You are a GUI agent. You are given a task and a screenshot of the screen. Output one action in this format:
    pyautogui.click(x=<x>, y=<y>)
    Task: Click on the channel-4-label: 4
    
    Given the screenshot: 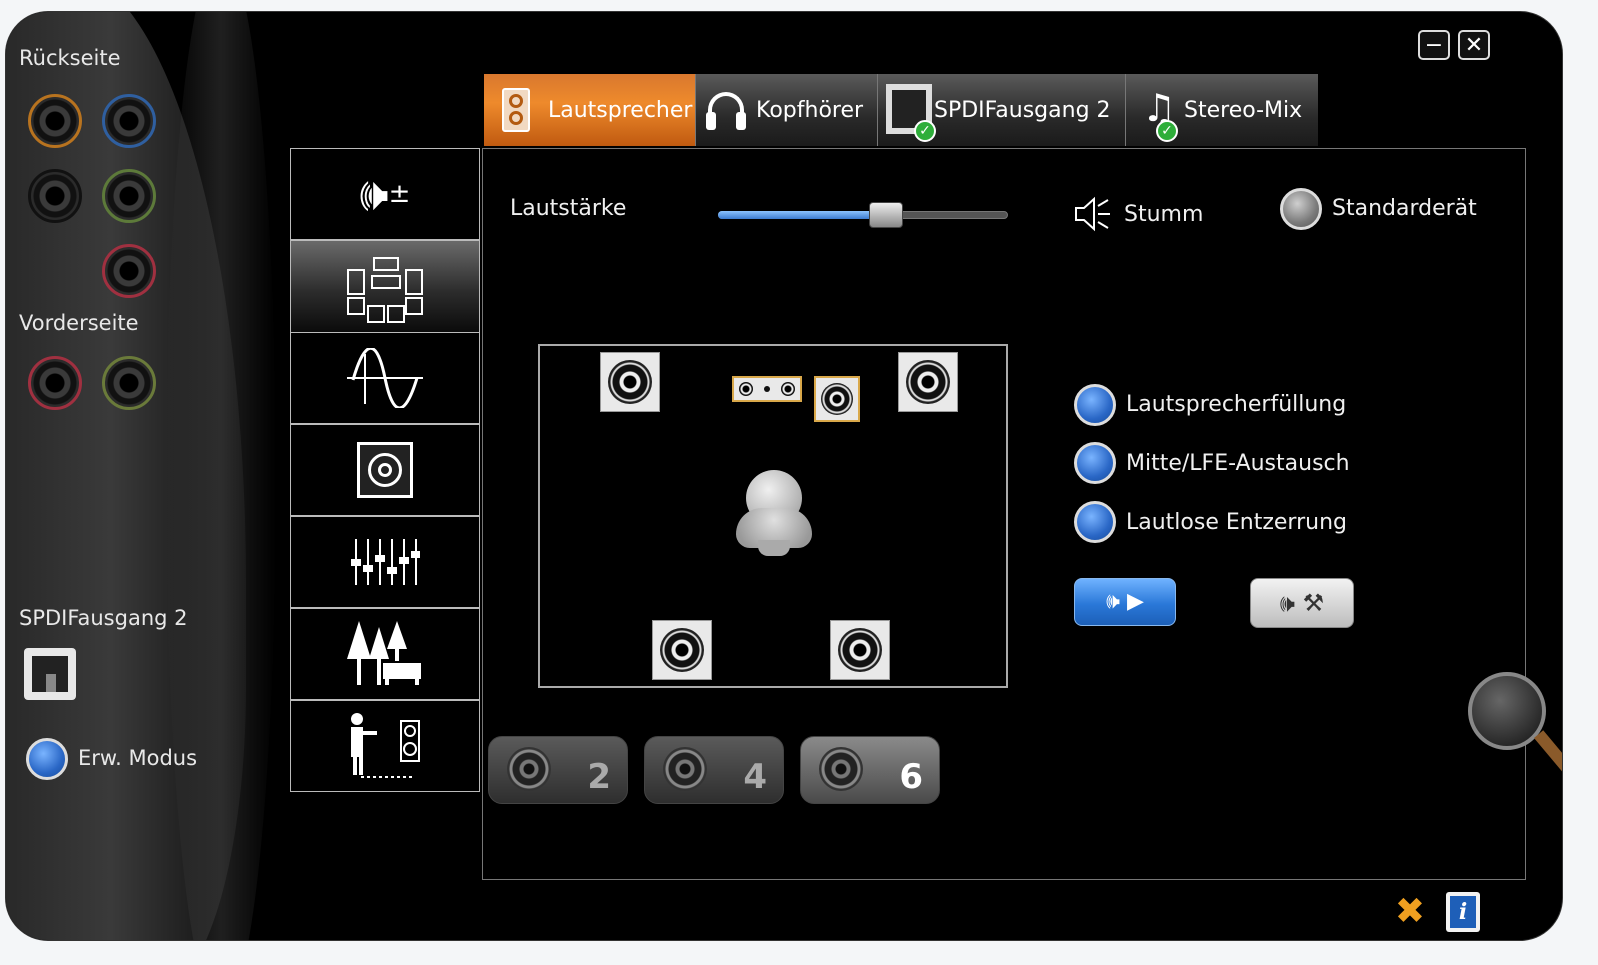 What is the action you would take?
    pyautogui.click(x=755, y=777)
    